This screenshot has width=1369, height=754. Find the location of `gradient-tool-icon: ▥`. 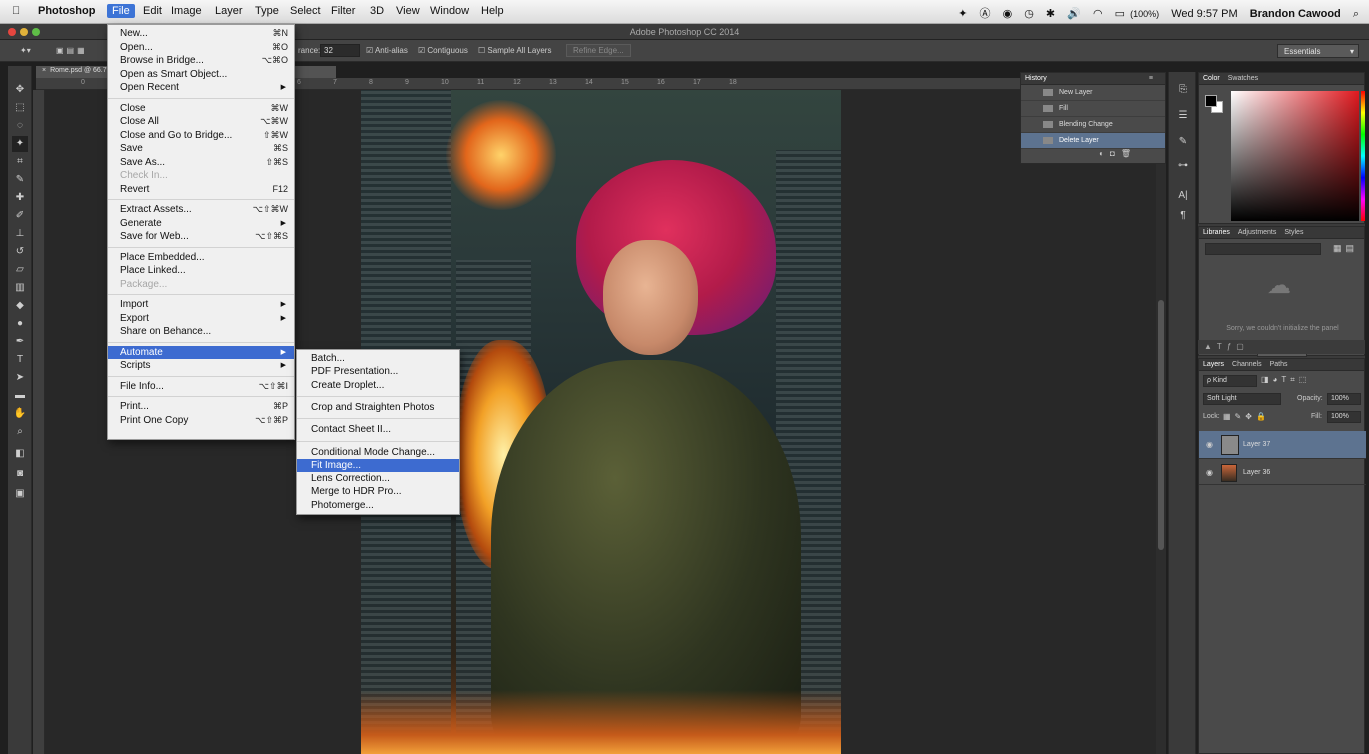

gradient-tool-icon: ▥ is located at coordinates (20, 288).